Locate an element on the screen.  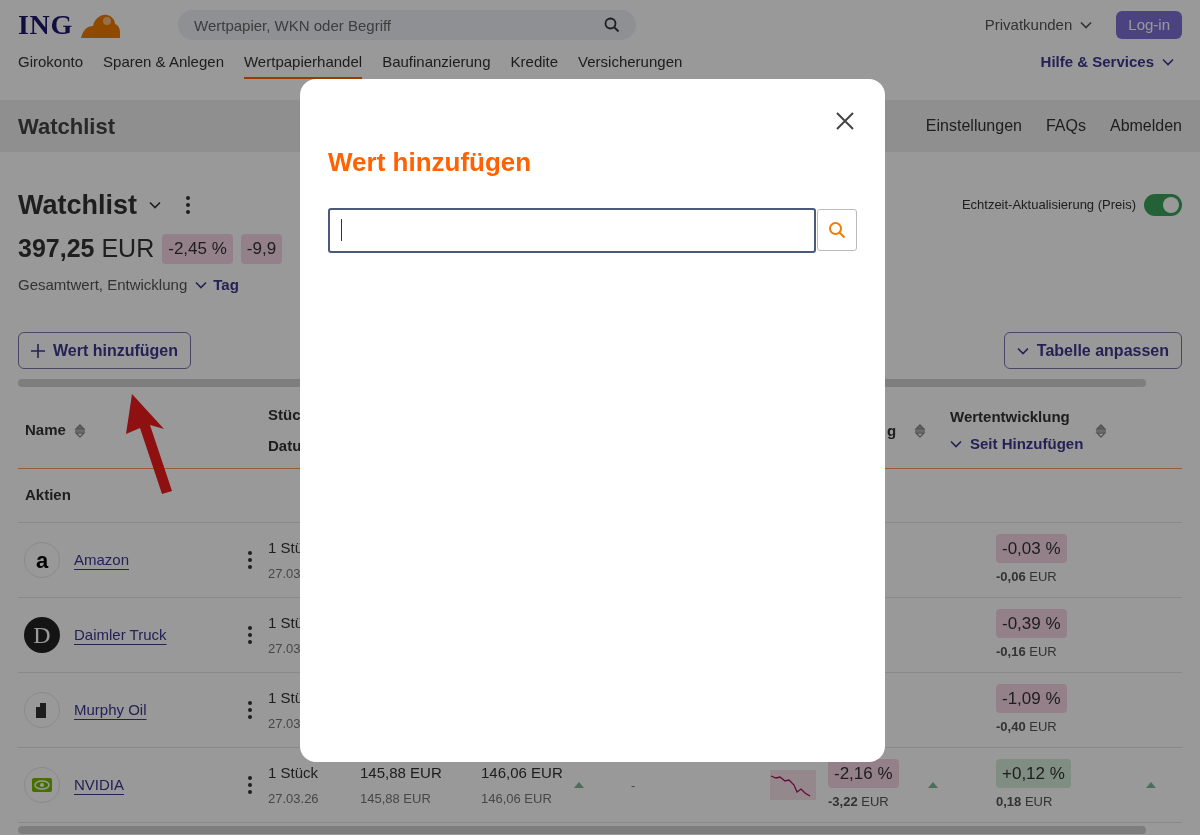
nav-tab: Sparen & Anlegen is located at coordinates (163, 64).